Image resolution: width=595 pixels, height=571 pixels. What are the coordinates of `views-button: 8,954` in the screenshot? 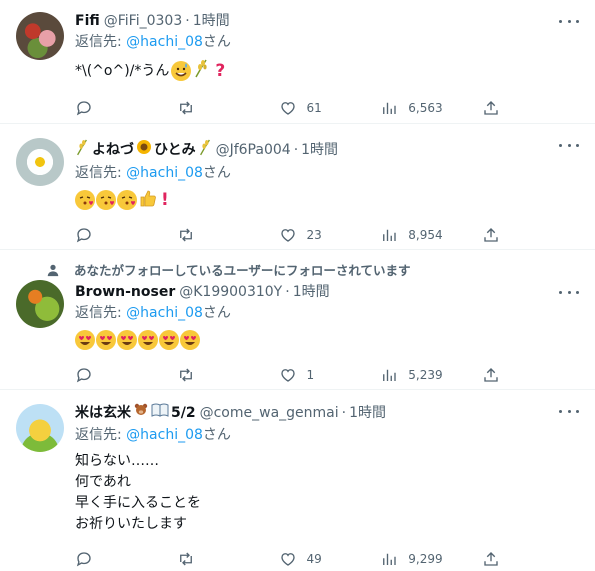 It's located at (425, 235).